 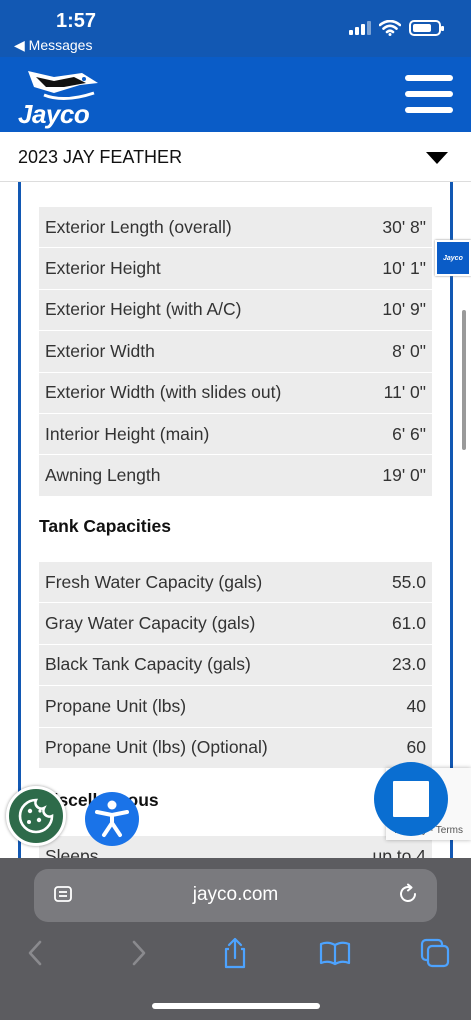 I want to click on caret-down-icon, so click(x=437, y=158).